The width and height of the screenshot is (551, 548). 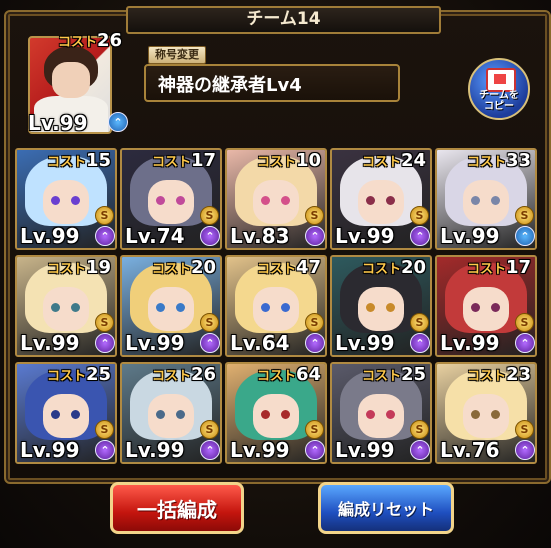 What do you see at coordinates (204, 267) in the screenshot?
I see `unit-cost-value: 20` at bounding box center [204, 267].